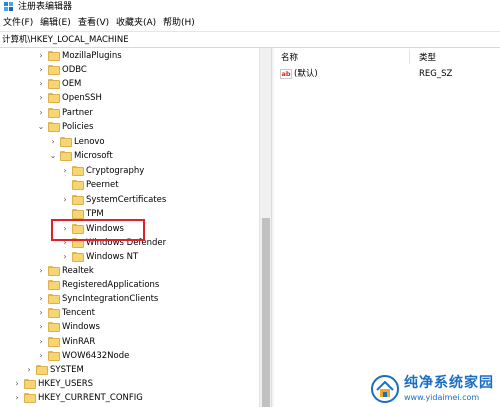 The height and width of the screenshot is (407, 500). Describe the element at coordinates (126, 200) in the screenshot. I see `tree-item-label: SystemCertificates` at that location.